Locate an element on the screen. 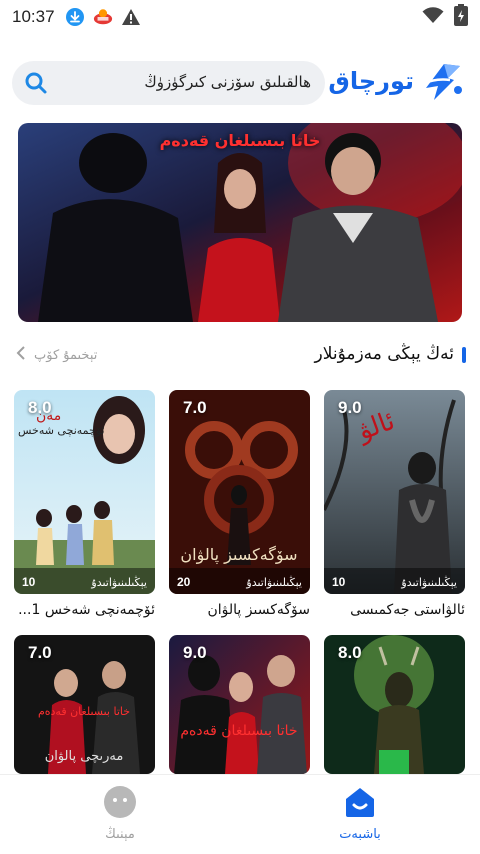 The width and height of the screenshot is (480, 854). battery-icon is located at coordinates (461, 17).